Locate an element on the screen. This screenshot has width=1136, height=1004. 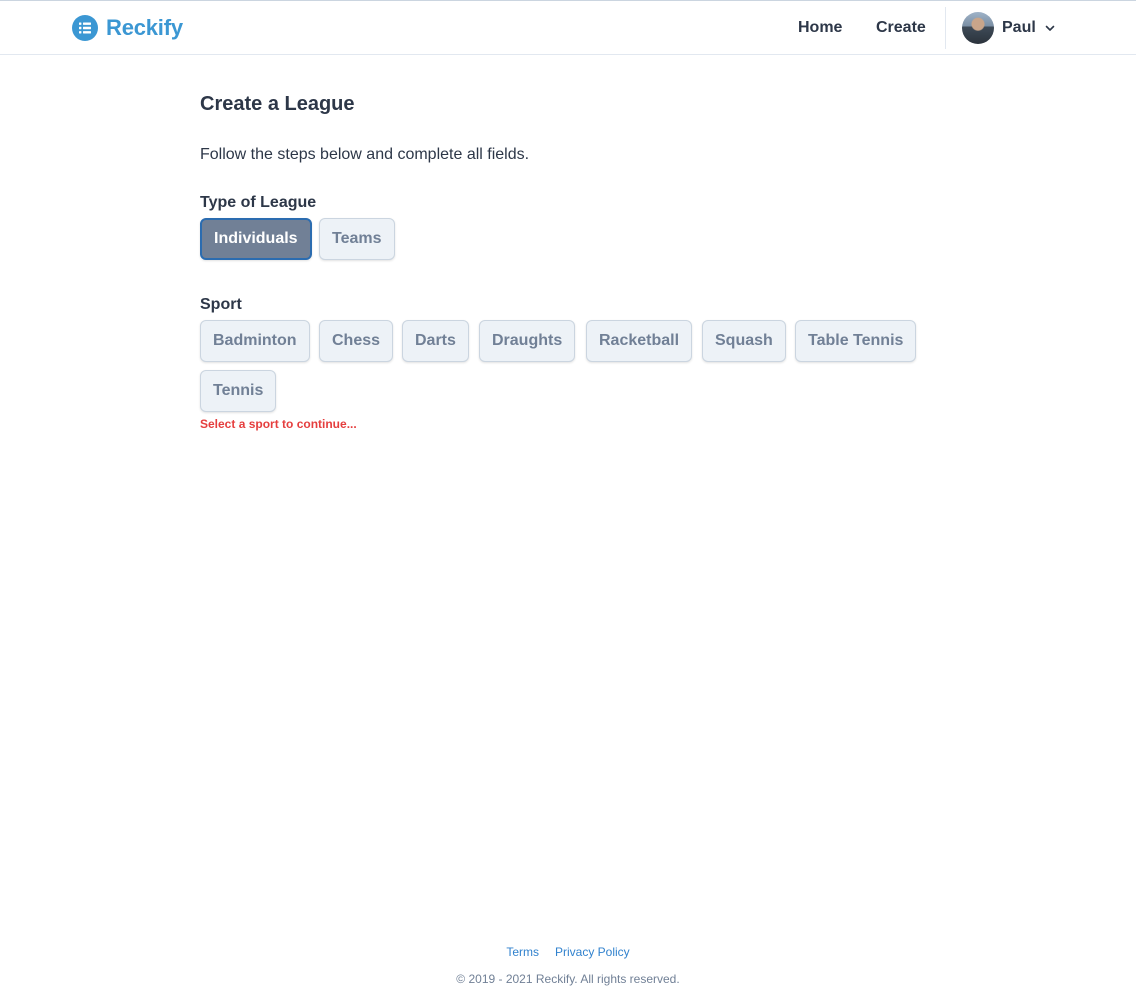
league-type-teams-button: Teams is located at coordinates (357, 239).